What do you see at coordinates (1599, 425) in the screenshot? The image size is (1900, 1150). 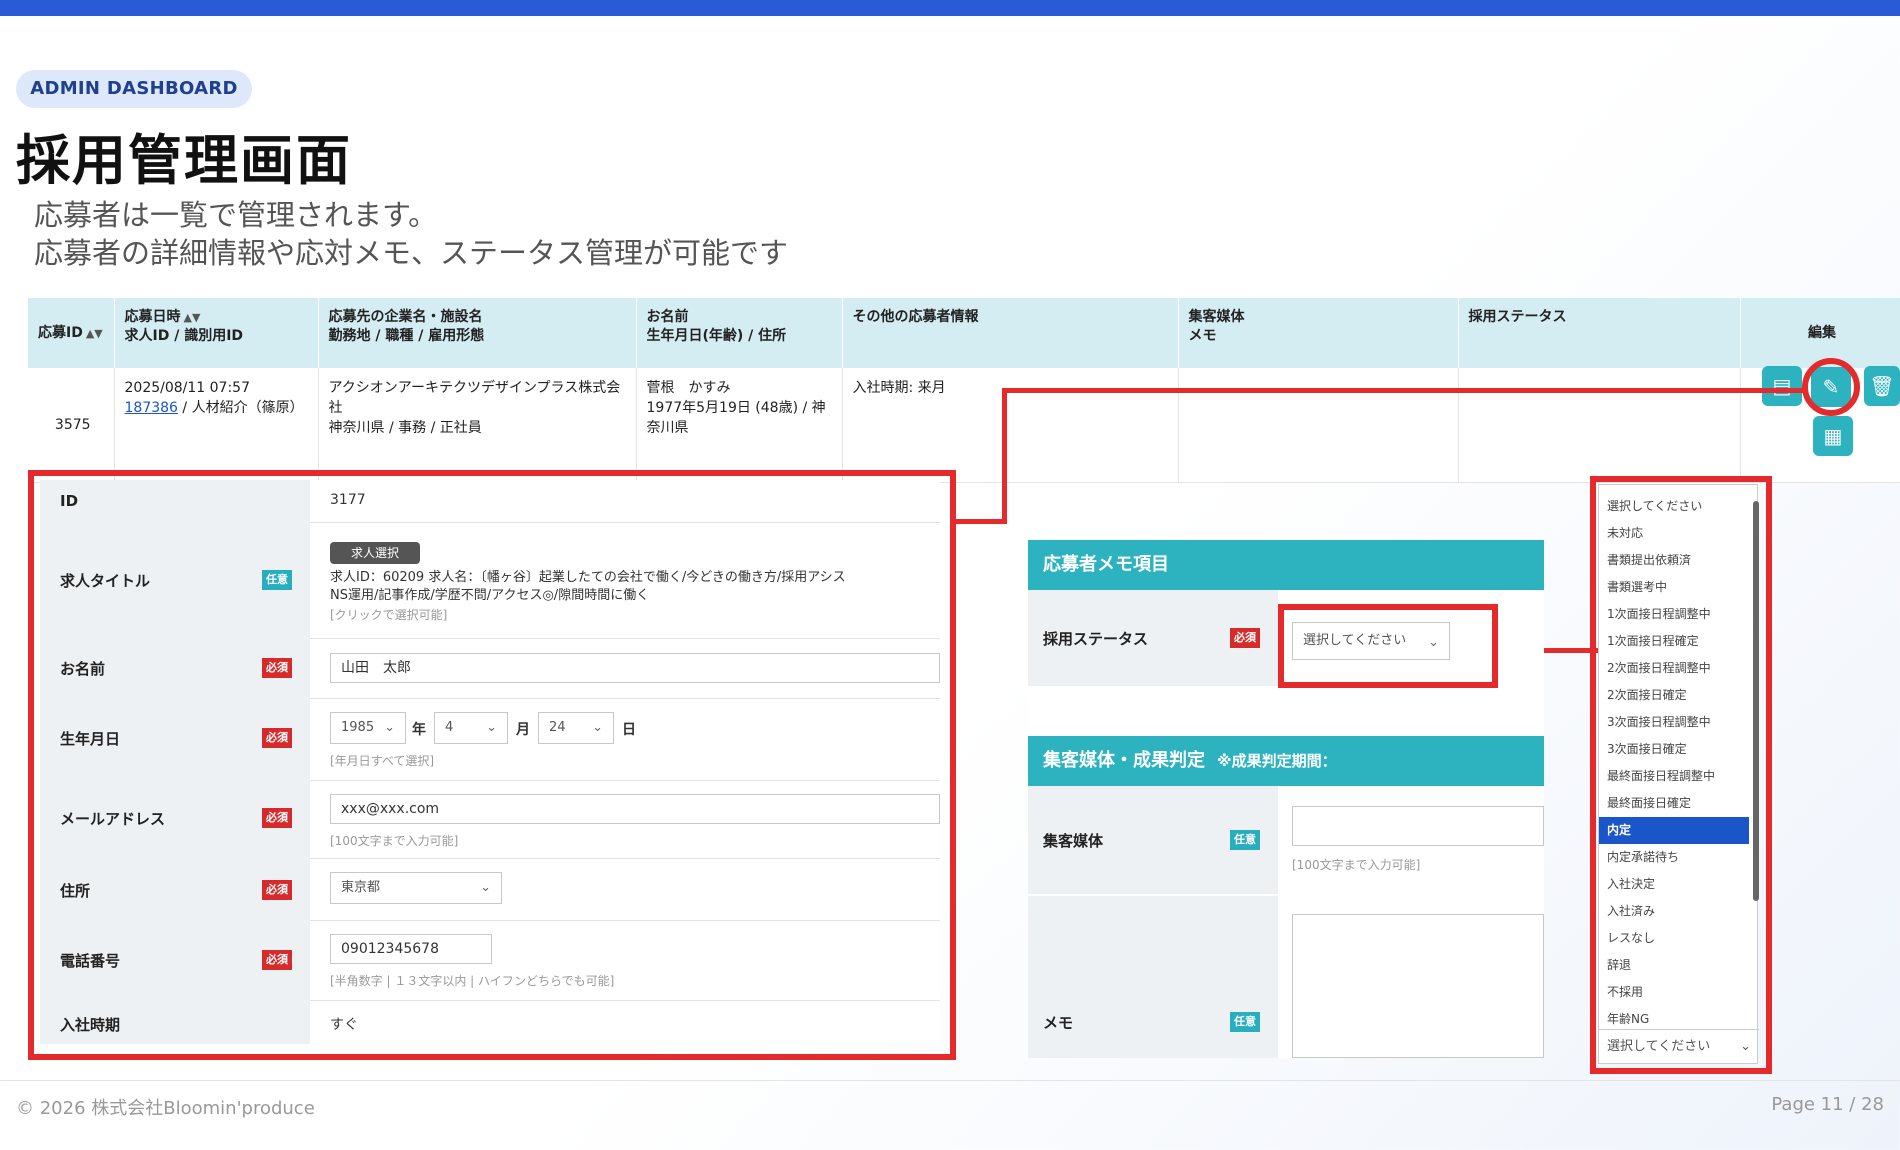 I see `cell-status` at bounding box center [1599, 425].